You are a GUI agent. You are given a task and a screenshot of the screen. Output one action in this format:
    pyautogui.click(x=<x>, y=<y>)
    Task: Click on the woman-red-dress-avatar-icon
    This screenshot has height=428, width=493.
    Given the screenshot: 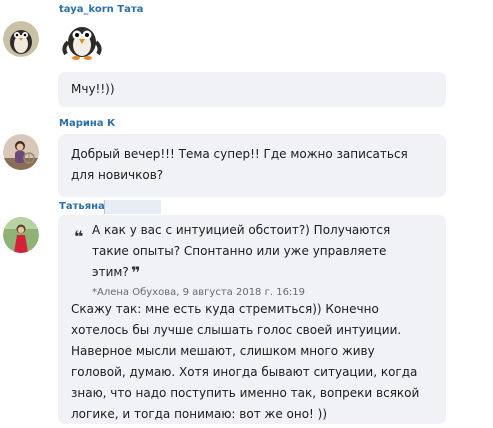 What is the action you would take?
    pyautogui.click(x=21, y=235)
    